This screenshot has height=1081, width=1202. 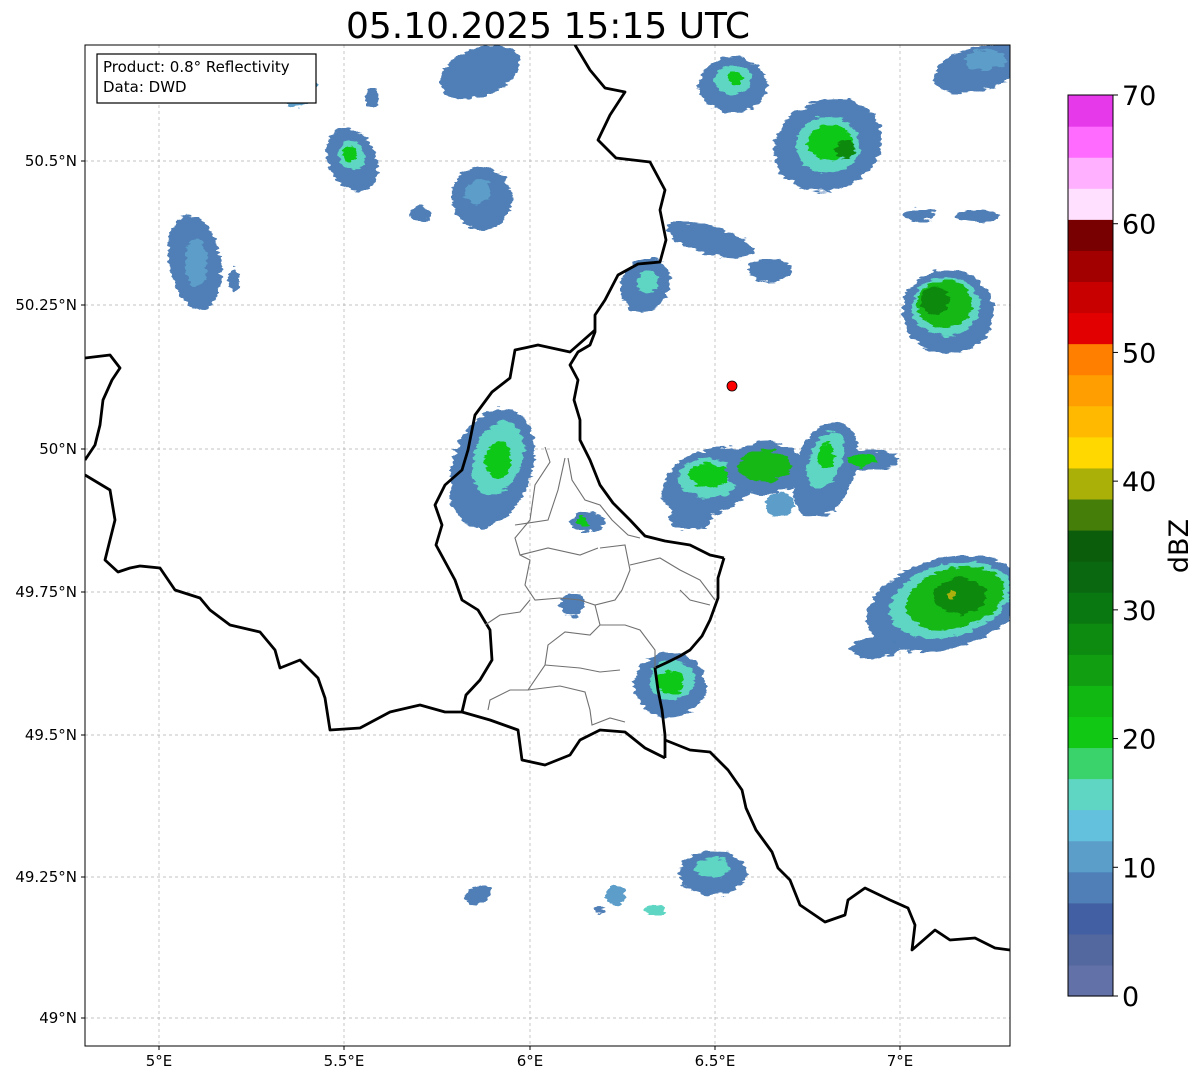 What do you see at coordinates (196, 67) in the screenshot?
I see `info-product-text: Product: 0.8° Reflectivity` at bounding box center [196, 67].